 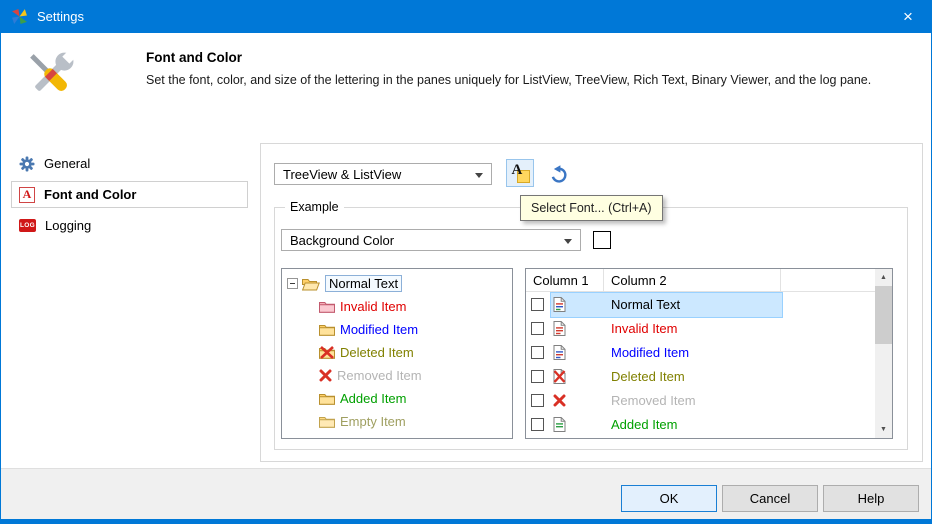 I want to click on pane-select-dropdown: TreeView & ListView, so click(x=383, y=174).